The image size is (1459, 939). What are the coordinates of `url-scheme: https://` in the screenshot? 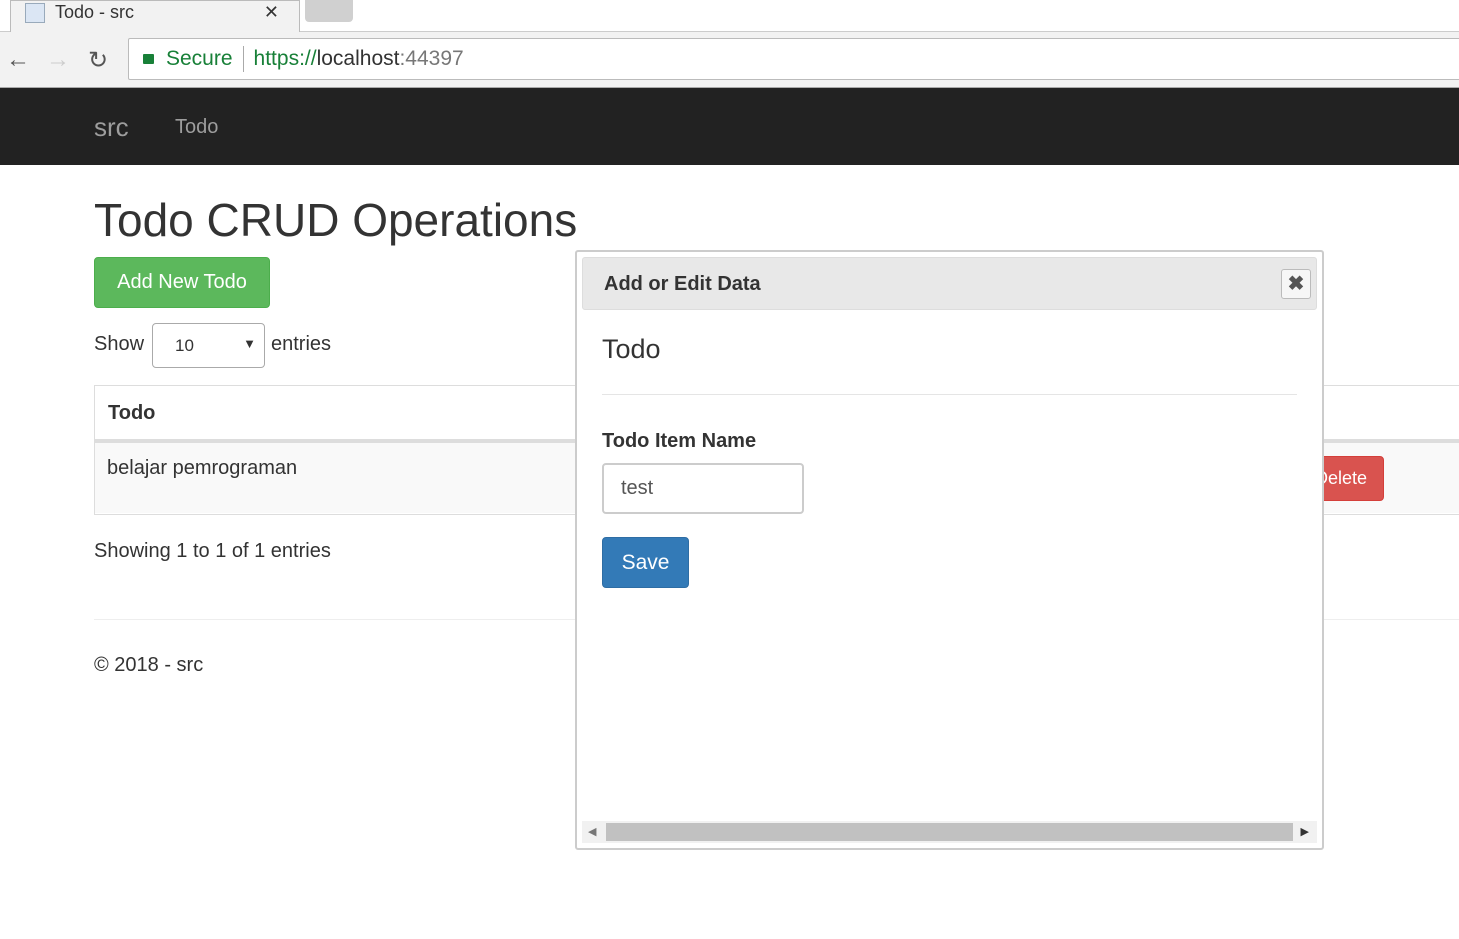 It's located at (285, 58).